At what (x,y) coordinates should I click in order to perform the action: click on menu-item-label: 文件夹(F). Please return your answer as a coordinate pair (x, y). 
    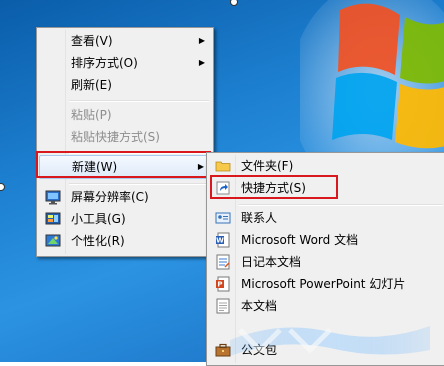
    Looking at the image, I should click on (267, 166).